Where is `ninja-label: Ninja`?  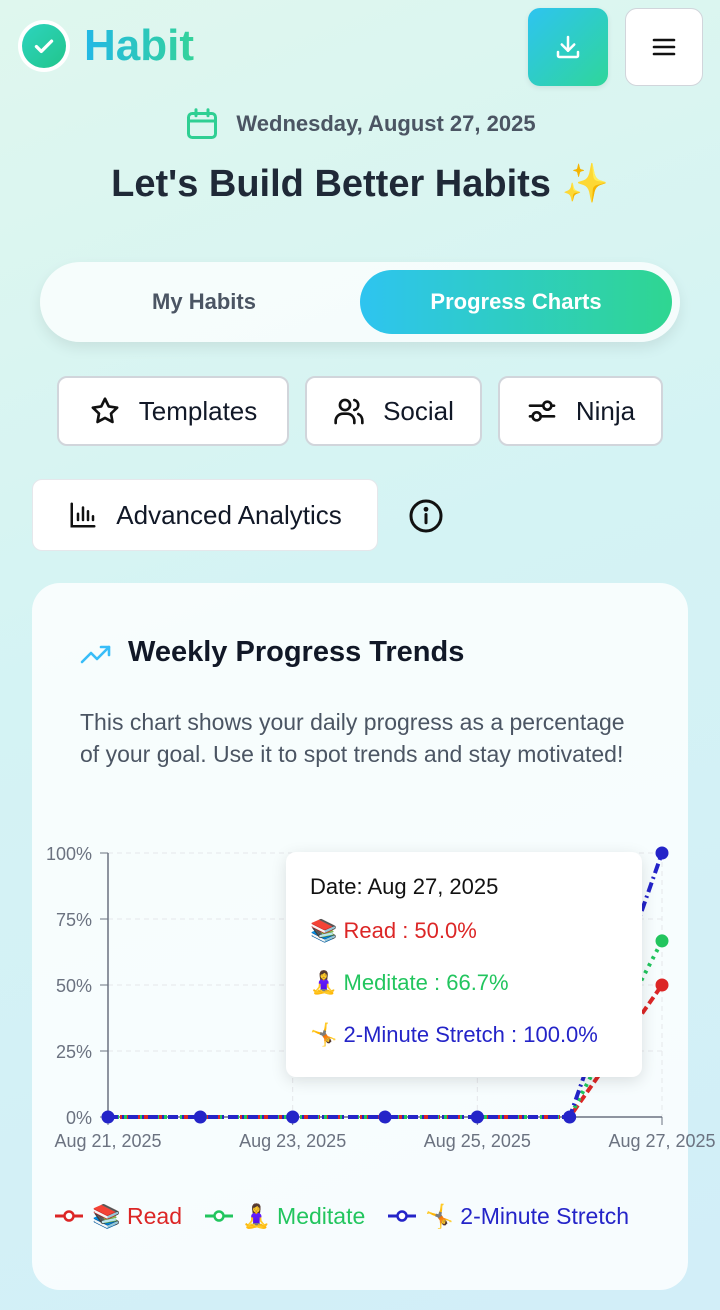
ninja-label: Ninja is located at coordinates (605, 410).